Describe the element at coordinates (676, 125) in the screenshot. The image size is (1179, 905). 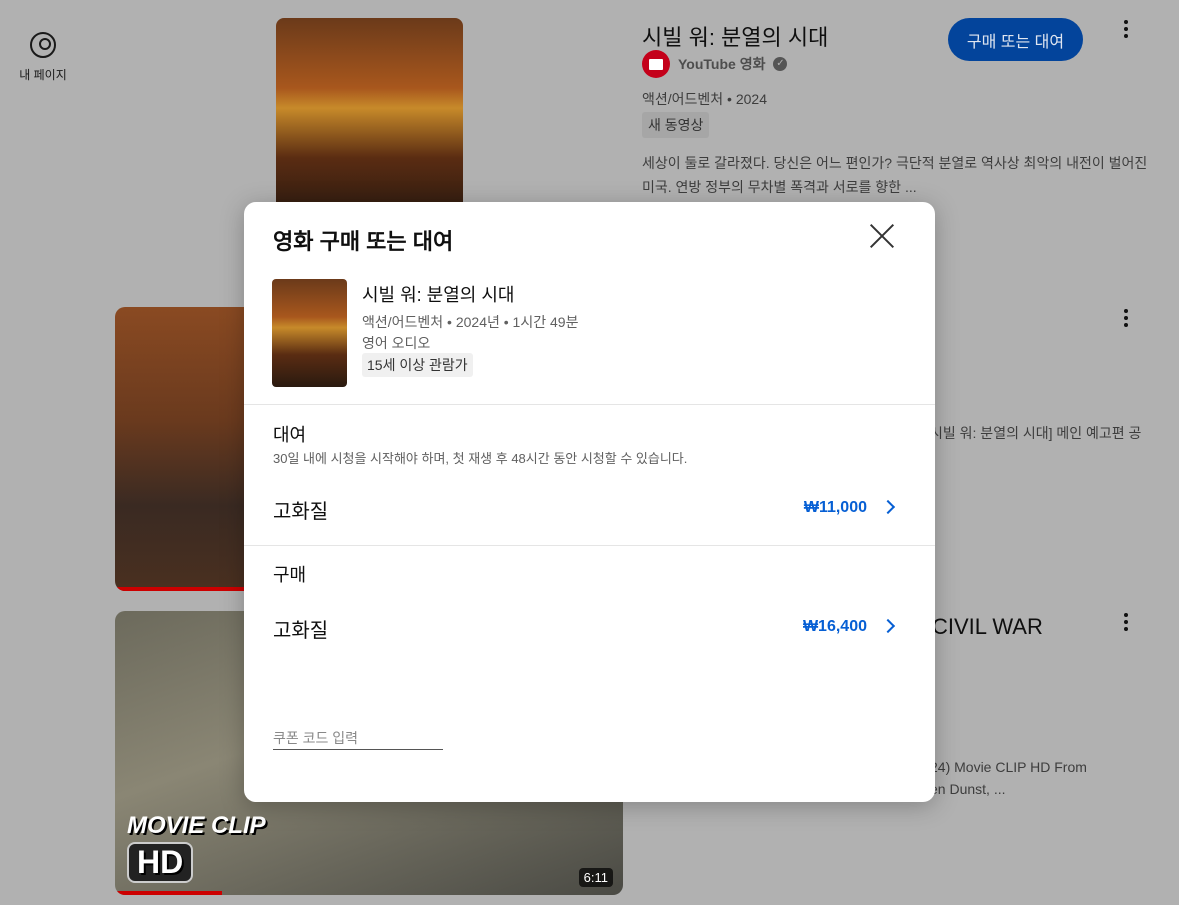
I see `new-badge: 새 동영상` at that location.